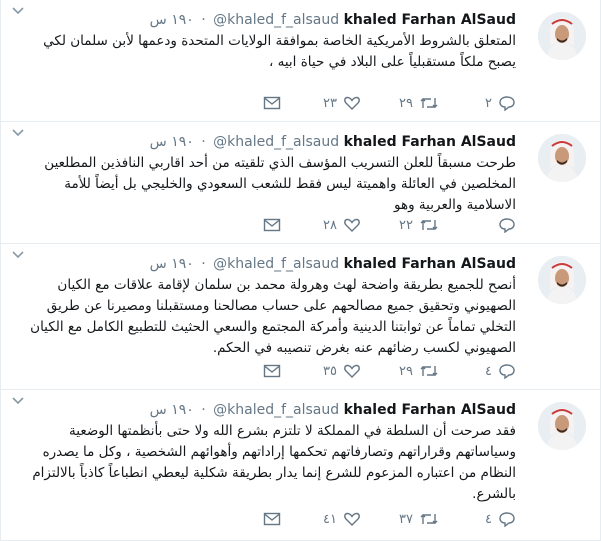  Describe the element at coordinates (406, 519) in the screenshot. I see `retweet-count: ٣٧` at that location.